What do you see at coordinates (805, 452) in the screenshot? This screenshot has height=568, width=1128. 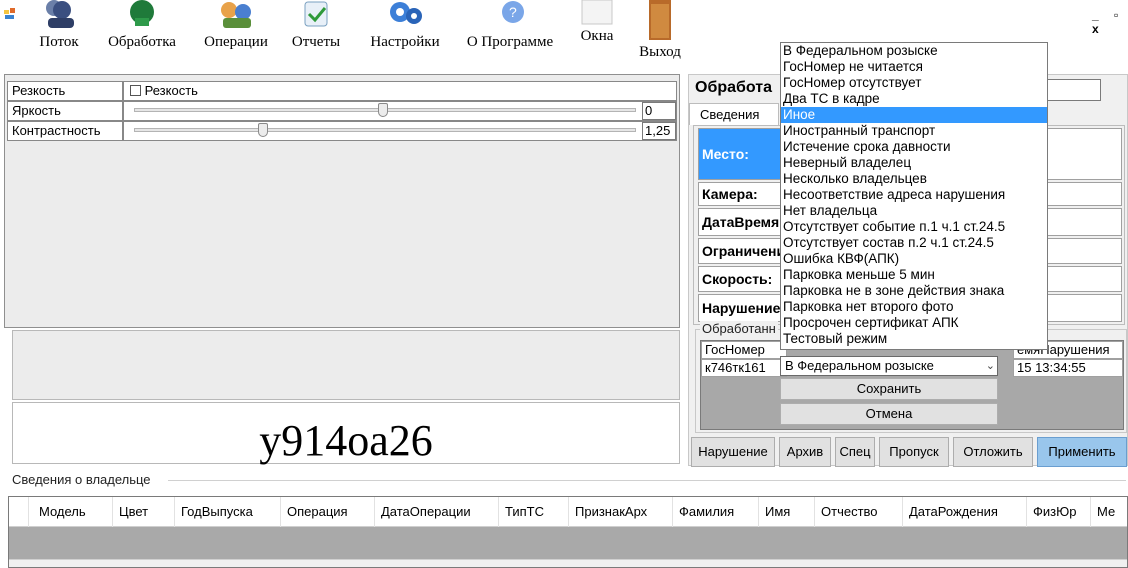 I see `archive-button: Архив` at bounding box center [805, 452].